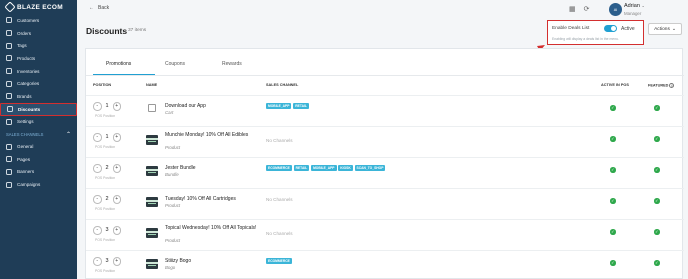 The image size is (688, 279). I want to click on sidebar-item-orders: Orders, so click(38, 33).